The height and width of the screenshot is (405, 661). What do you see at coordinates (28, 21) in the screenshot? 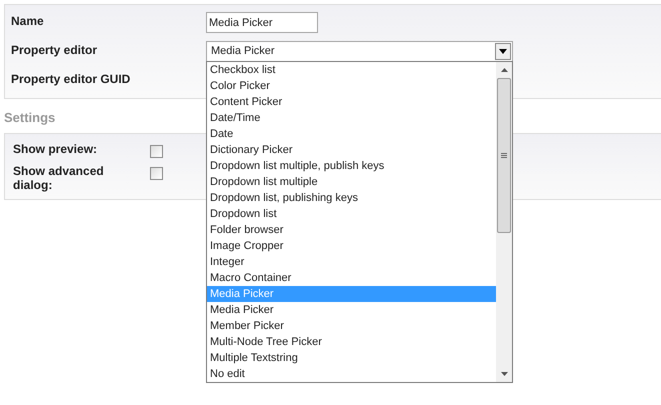
I see `field-label: Name` at bounding box center [28, 21].